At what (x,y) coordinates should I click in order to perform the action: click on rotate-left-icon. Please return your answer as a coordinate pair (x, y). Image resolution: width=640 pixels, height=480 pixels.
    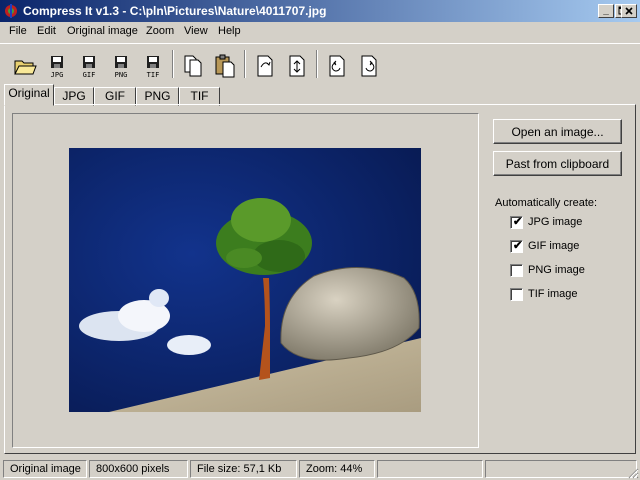
    Looking at the image, I should click on (337, 66).